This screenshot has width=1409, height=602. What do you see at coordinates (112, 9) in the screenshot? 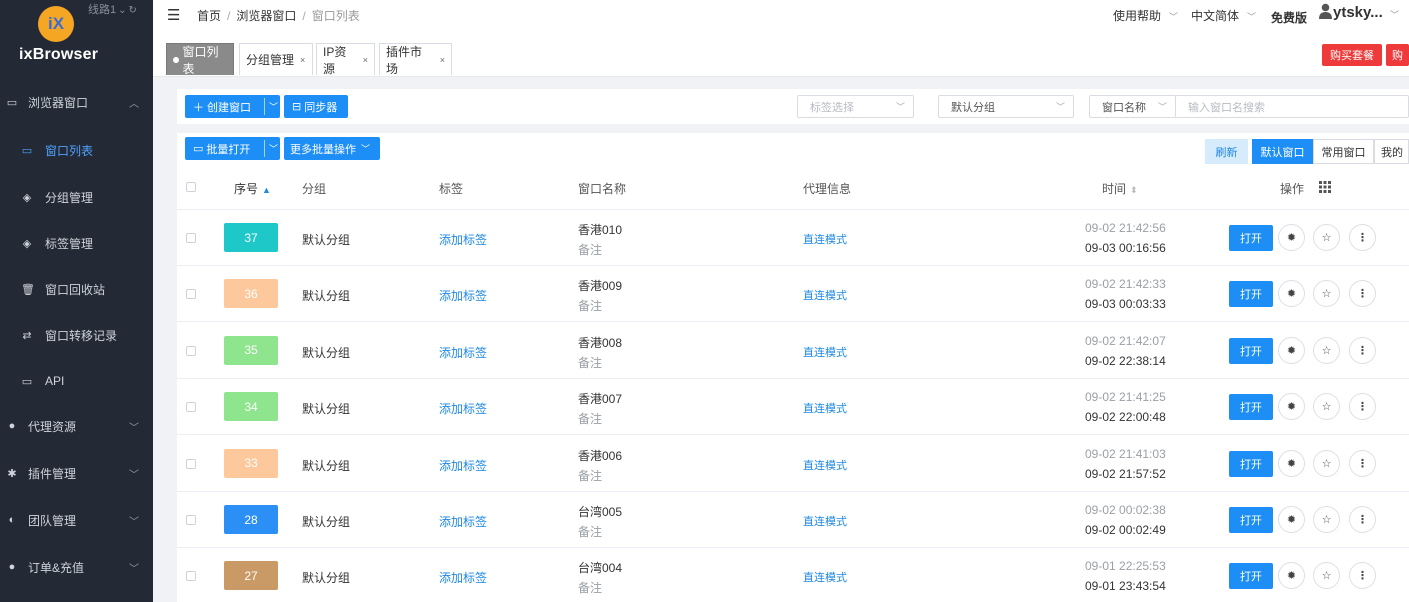
I see `route-selector: 线路1 ⌄ ↻` at bounding box center [112, 9].